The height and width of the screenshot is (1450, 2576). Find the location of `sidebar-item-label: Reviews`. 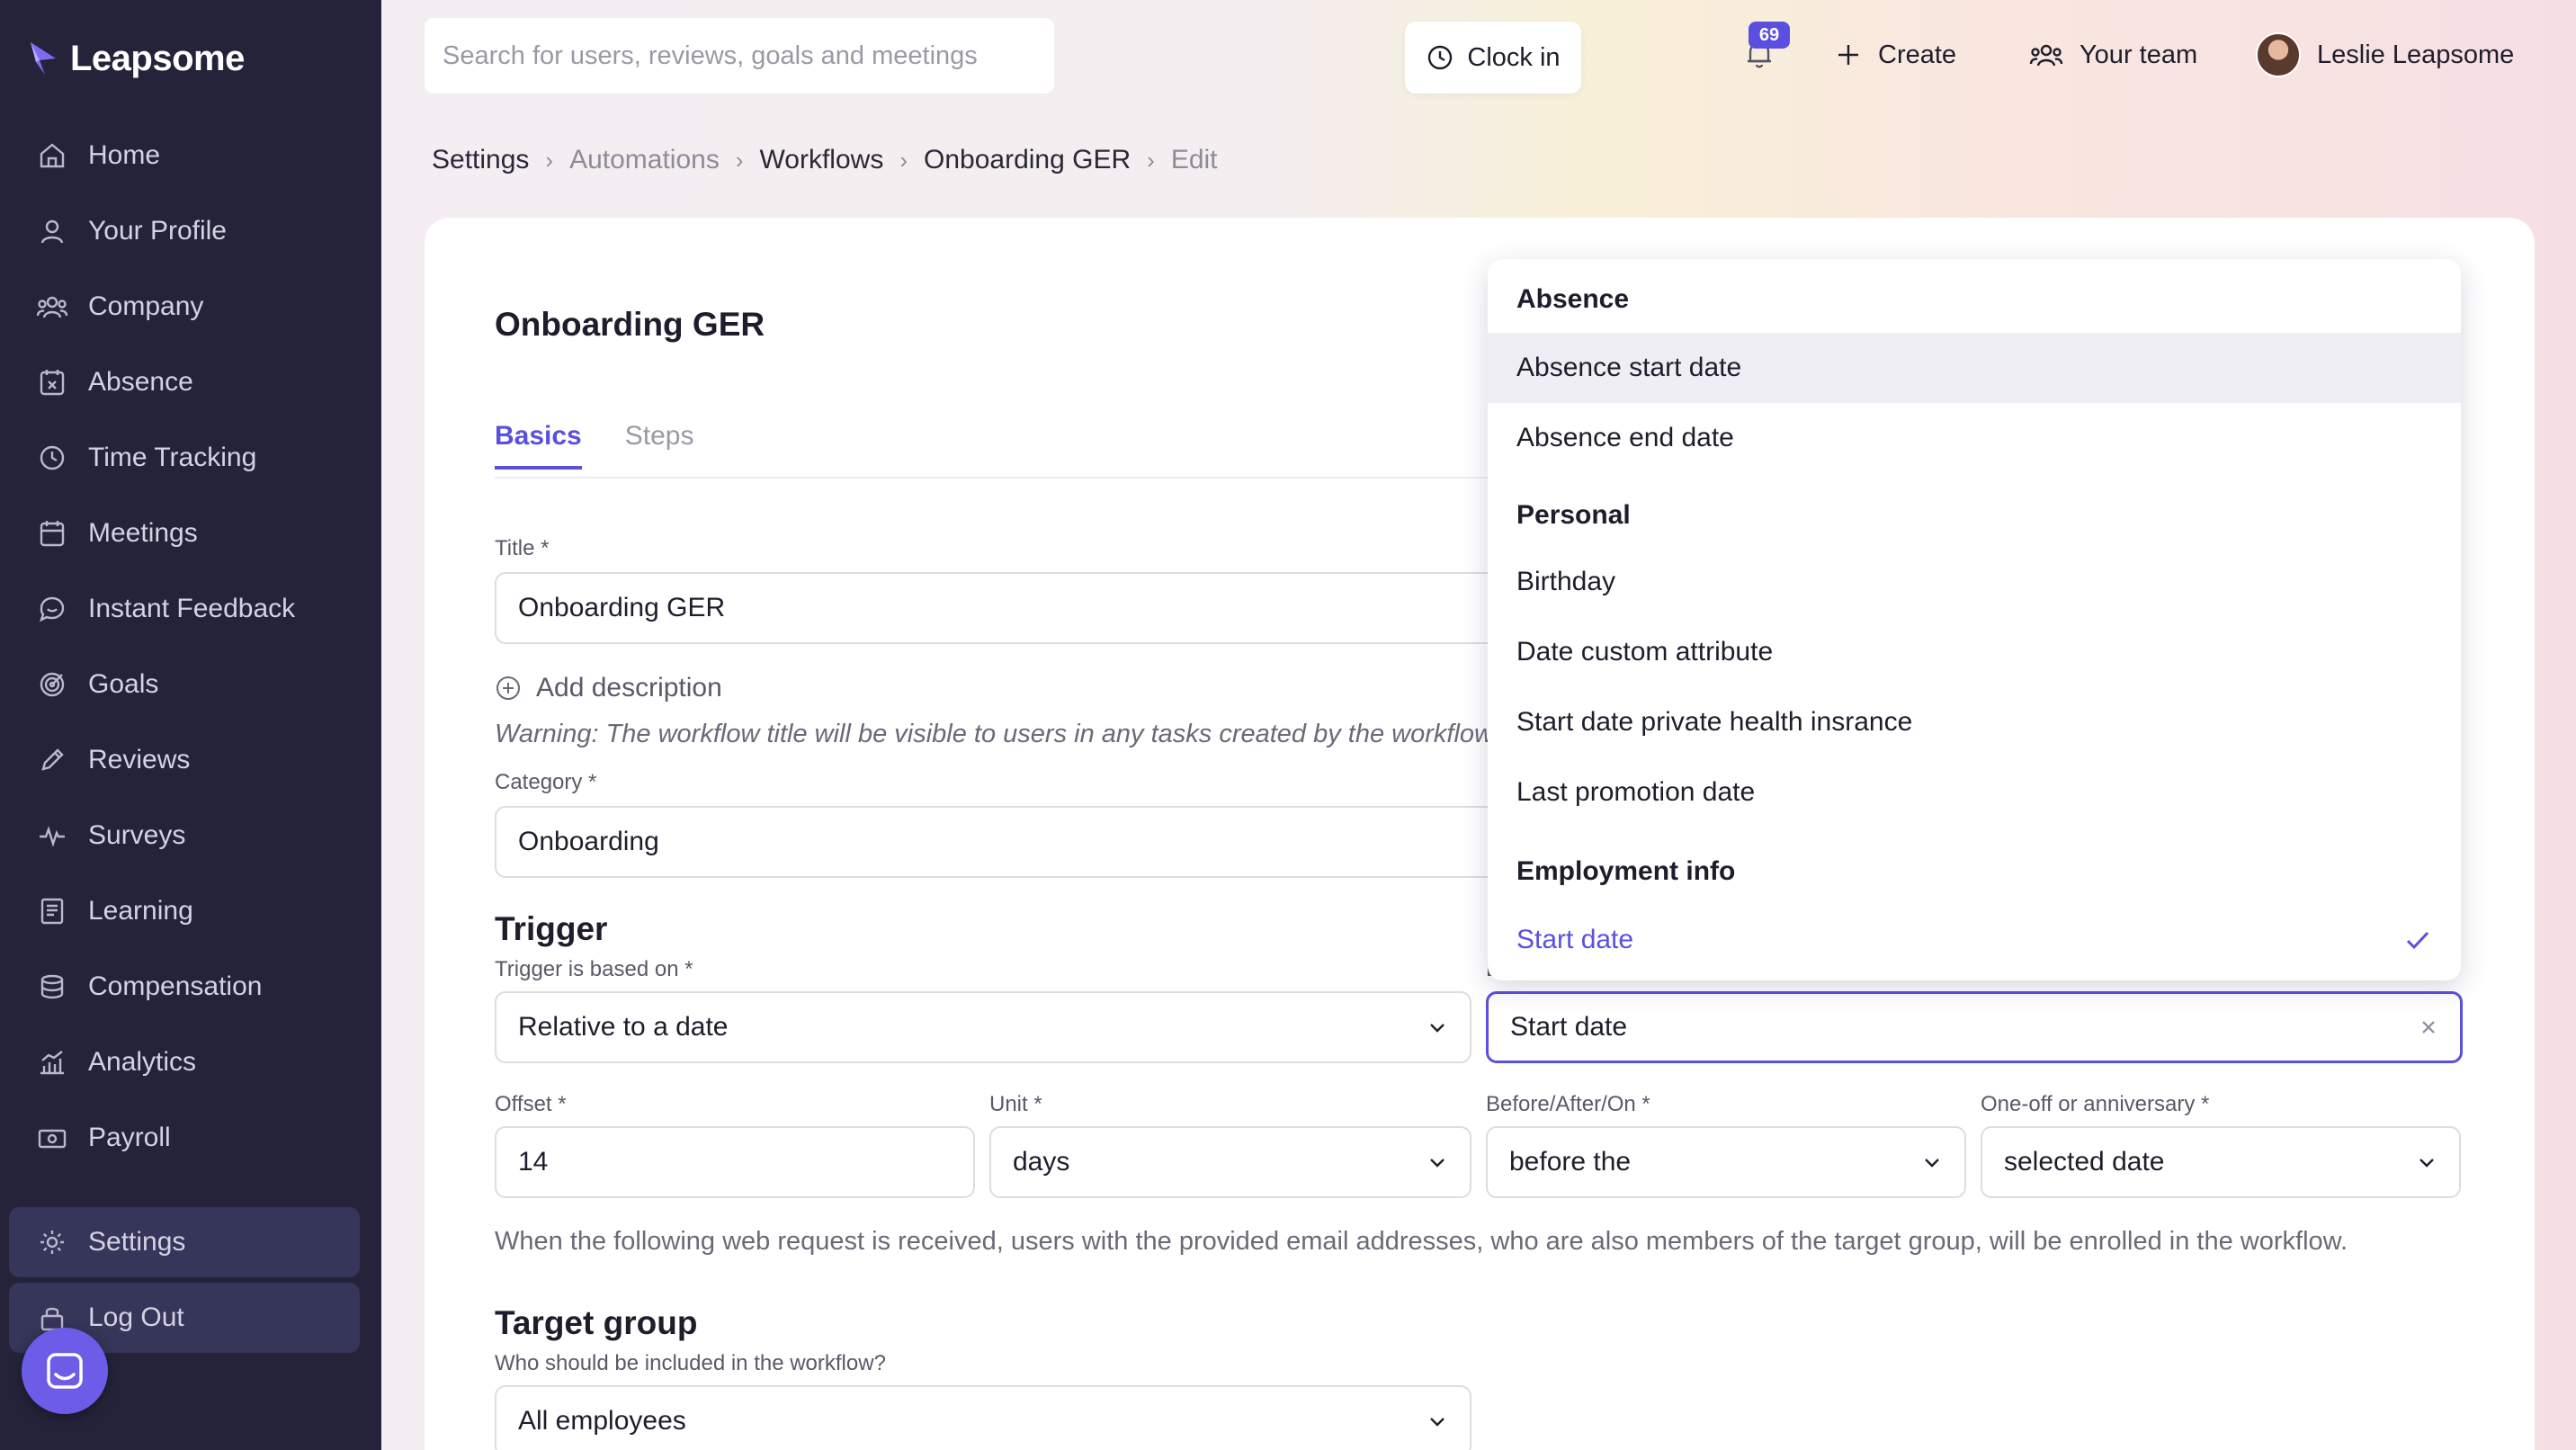

sidebar-item-label: Reviews is located at coordinates (139, 759).